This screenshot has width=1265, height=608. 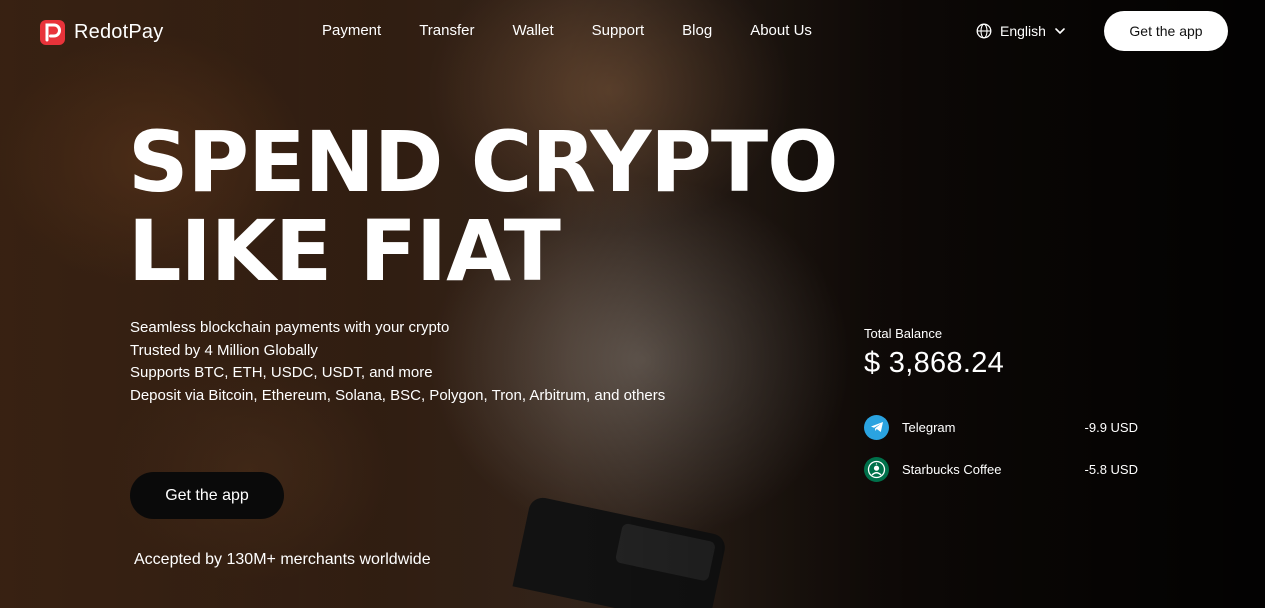 What do you see at coordinates (351, 30) in the screenshot?
I see `nav-link-payment: Payment` at bounding box center [351, 30].